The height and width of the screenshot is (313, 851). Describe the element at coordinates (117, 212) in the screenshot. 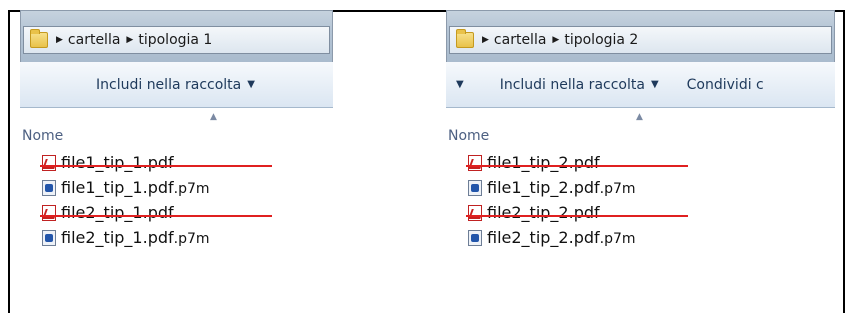

I see `file-name: file2_tip_1.pdf` at that location.